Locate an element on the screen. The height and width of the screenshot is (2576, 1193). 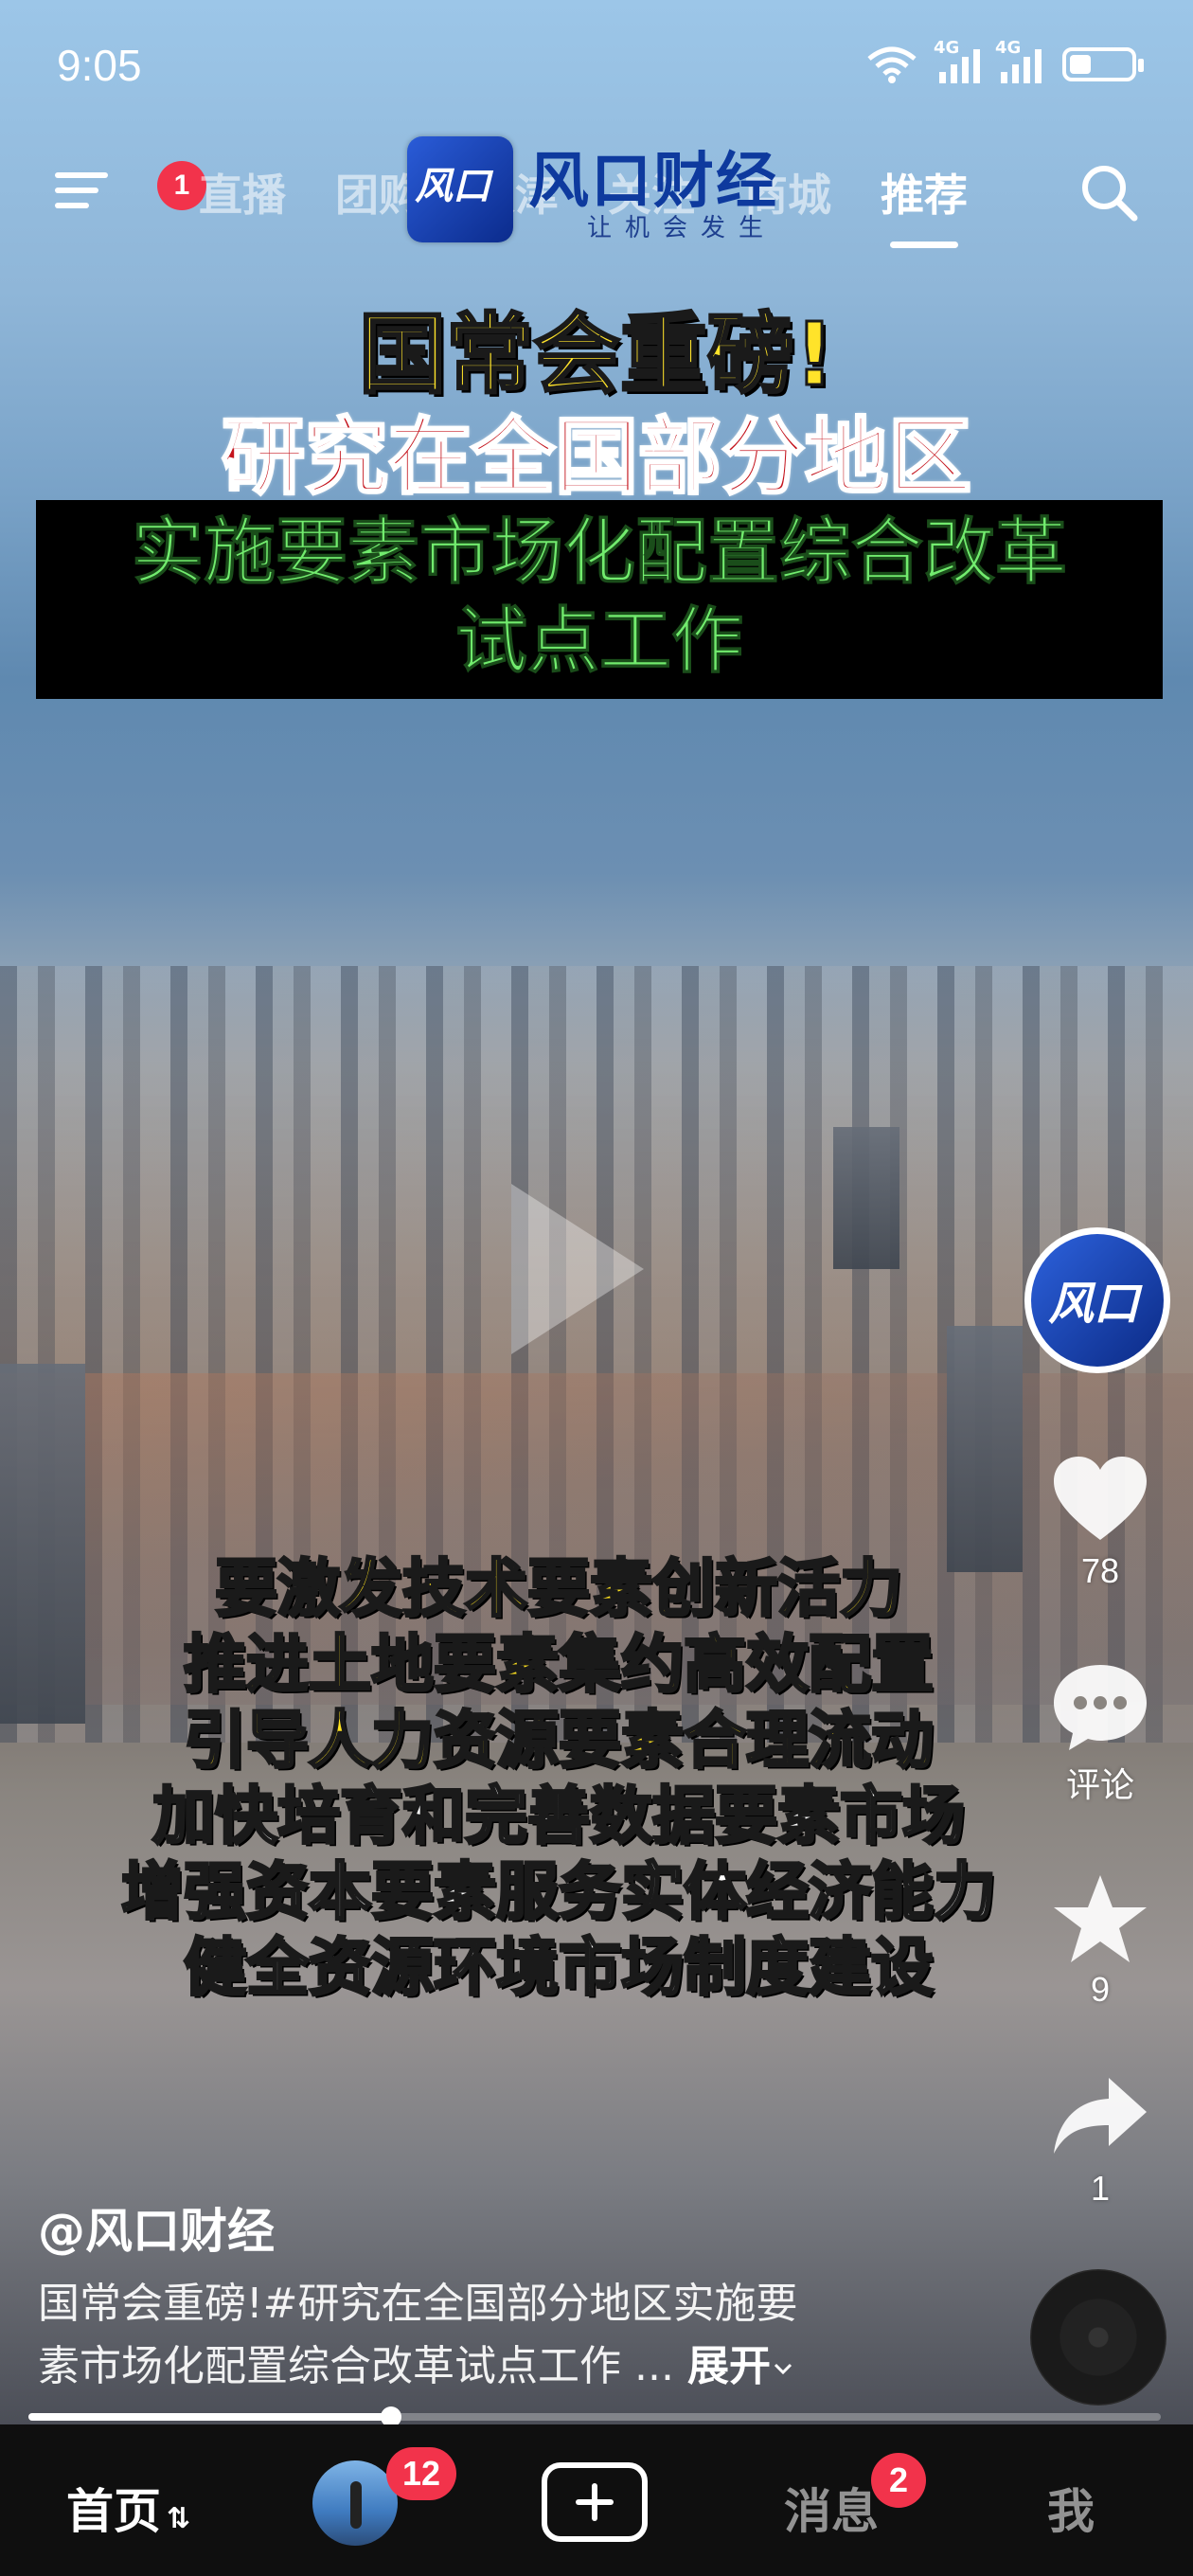
create-post-button is located at coordinates (595, 2502).